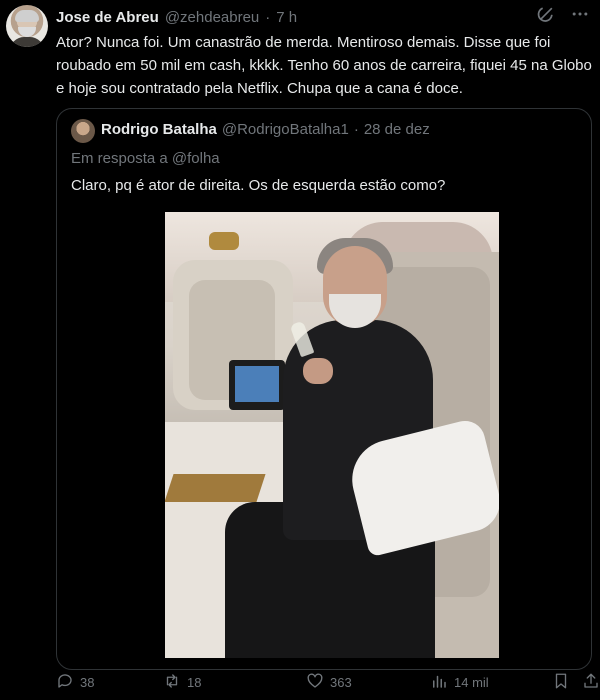 This screenshot has width=600, height=700. I want to click on avatar-shirt, so click(27, 42).